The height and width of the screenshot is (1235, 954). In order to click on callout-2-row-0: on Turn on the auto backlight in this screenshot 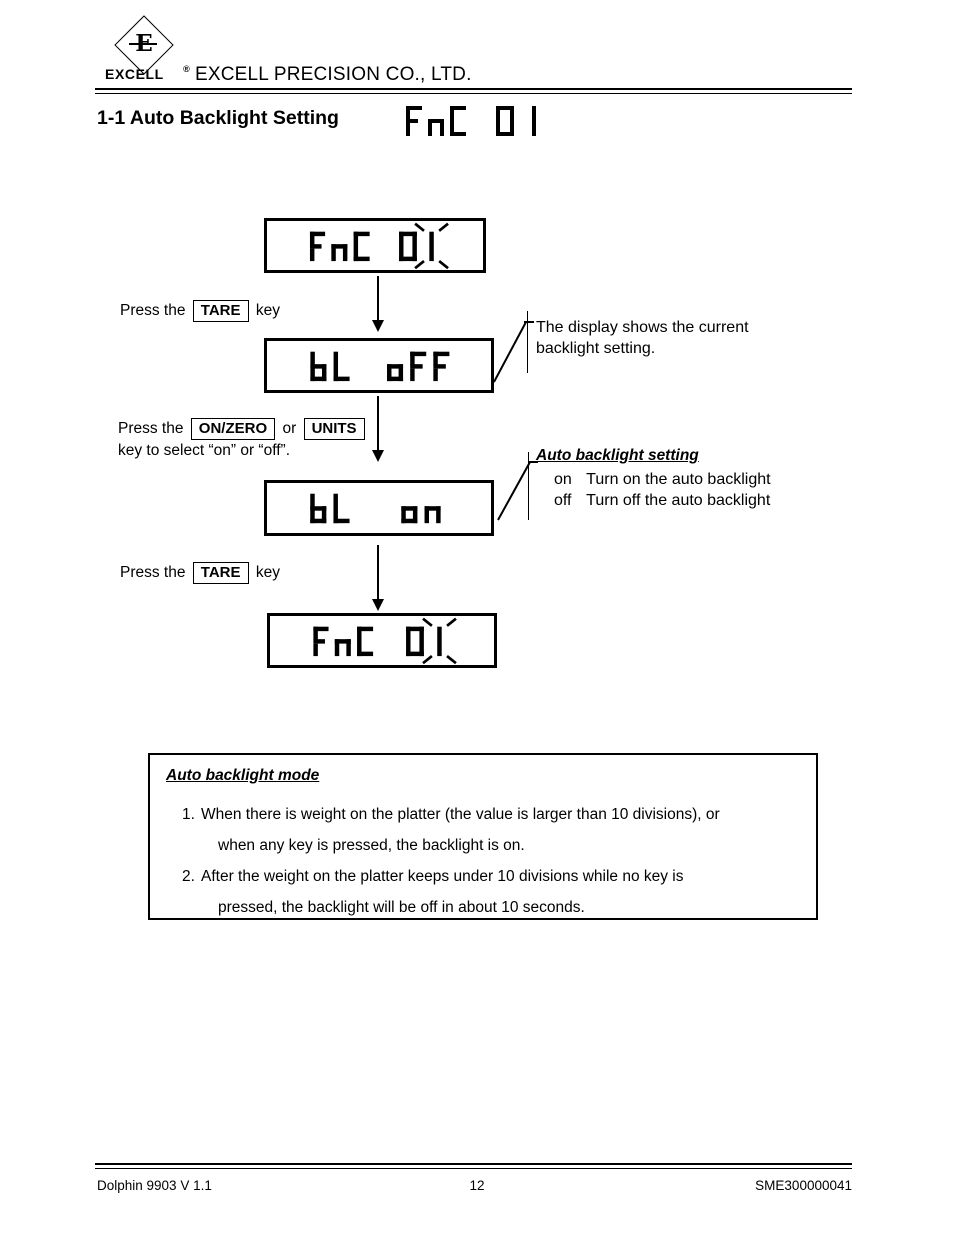, I will do `click(696, 479)`.